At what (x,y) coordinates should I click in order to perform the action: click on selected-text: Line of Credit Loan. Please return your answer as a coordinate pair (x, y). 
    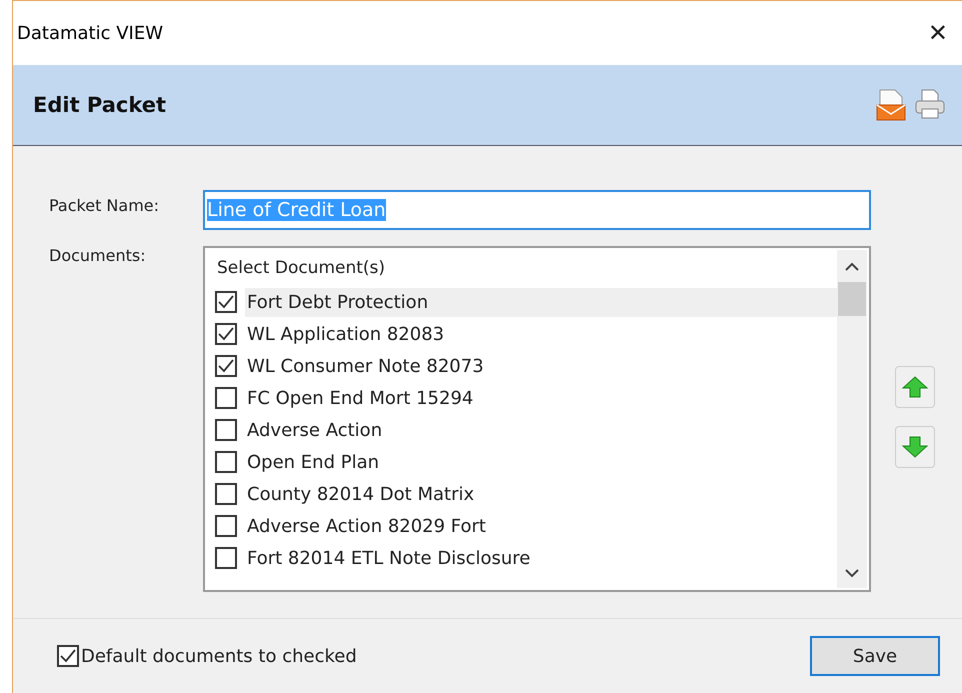
    Looking at the image, I should click on (296, 210).